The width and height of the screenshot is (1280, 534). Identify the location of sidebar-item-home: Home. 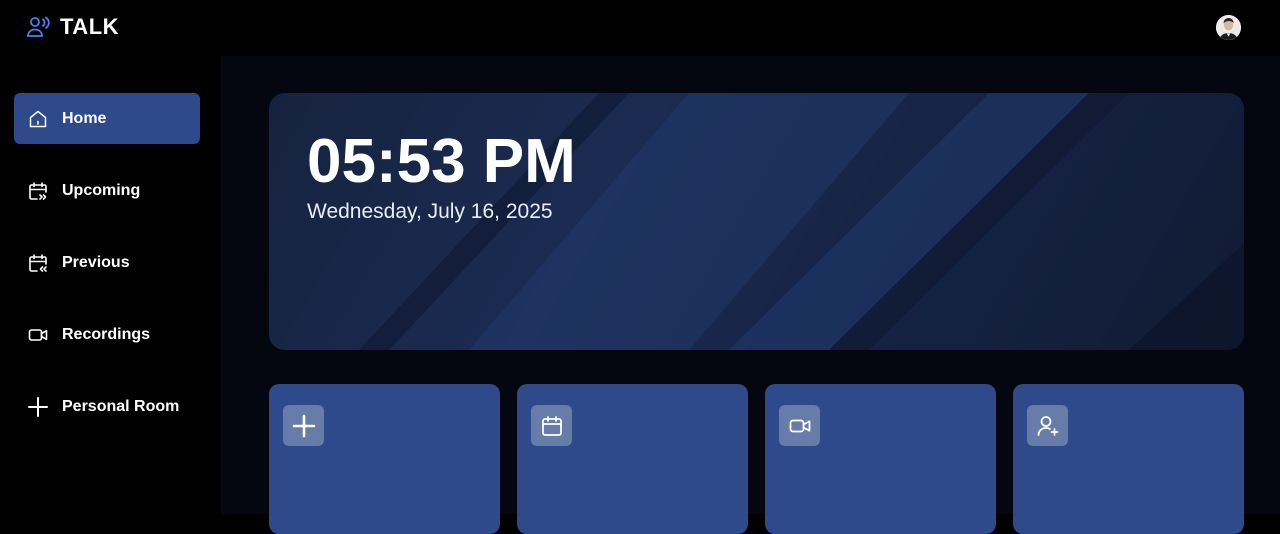
(107, 118).